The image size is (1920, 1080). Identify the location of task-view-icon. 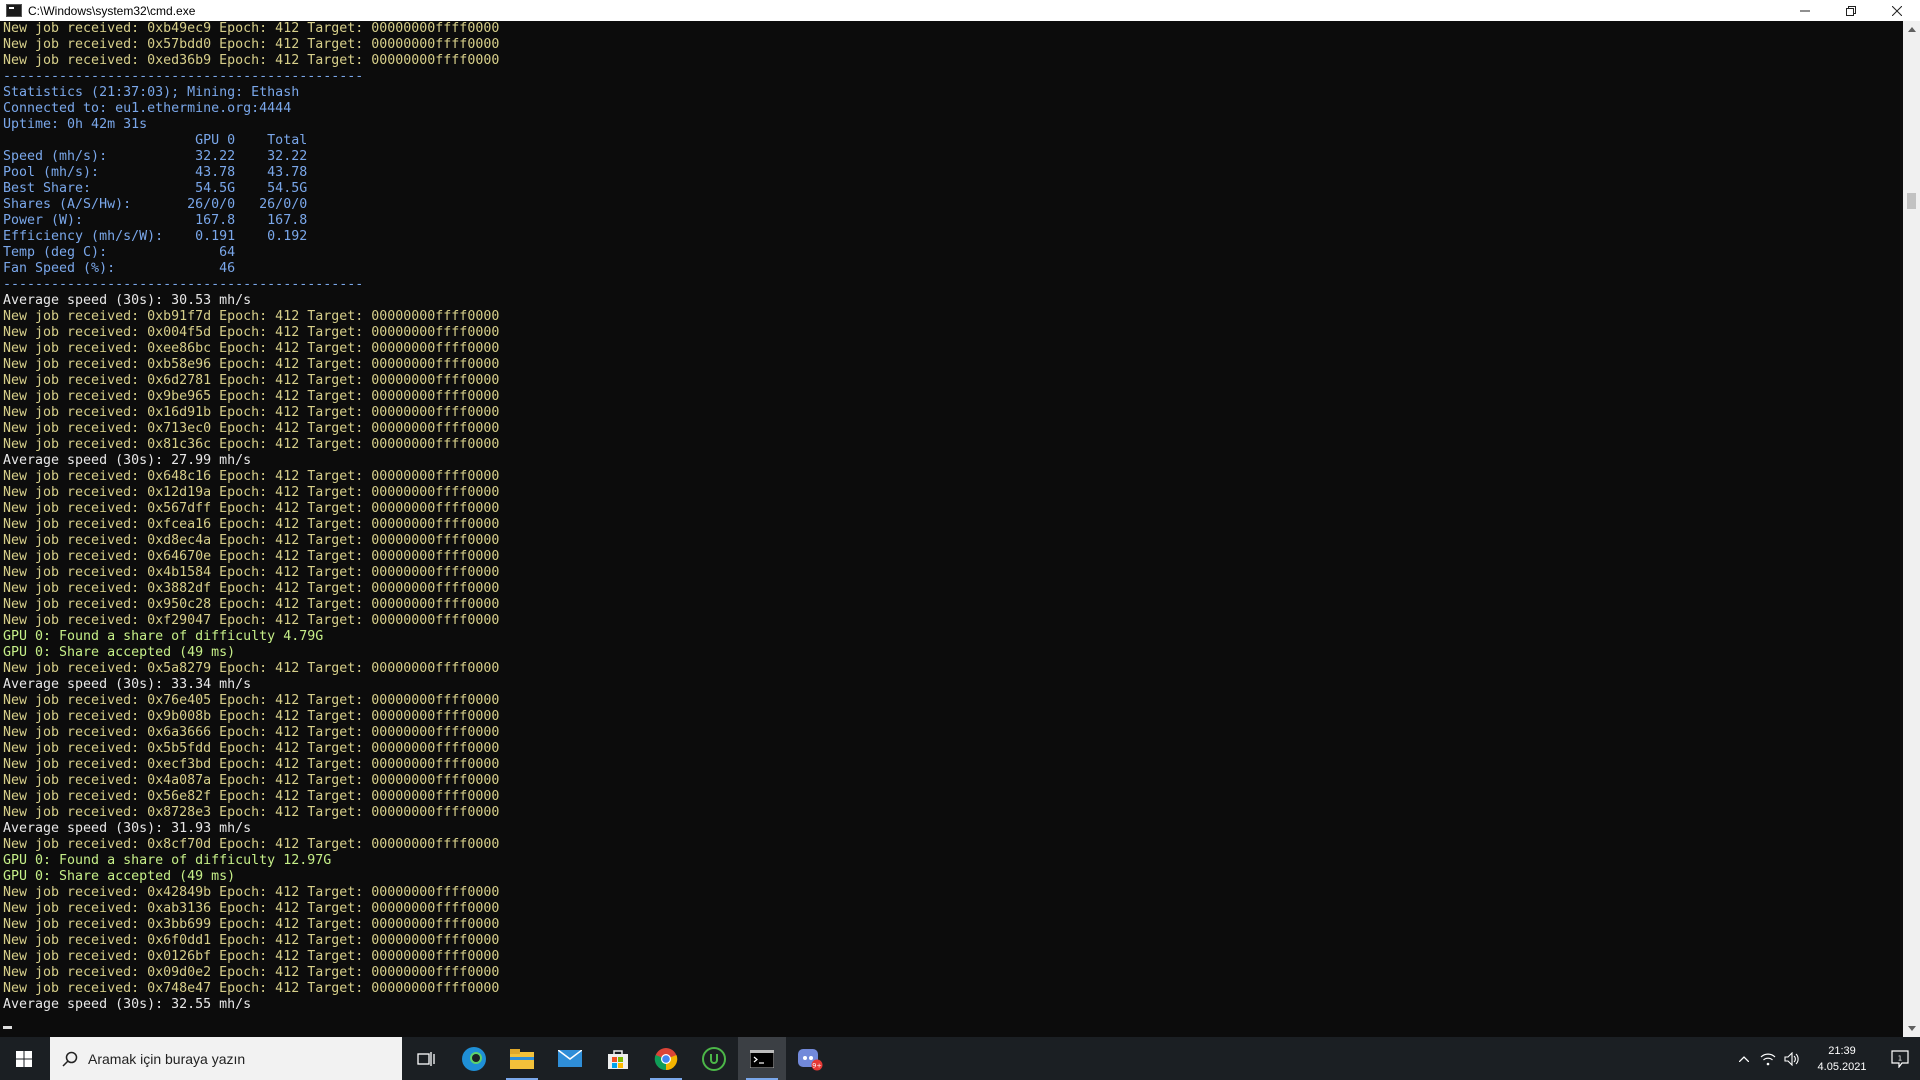
(426, 1058).